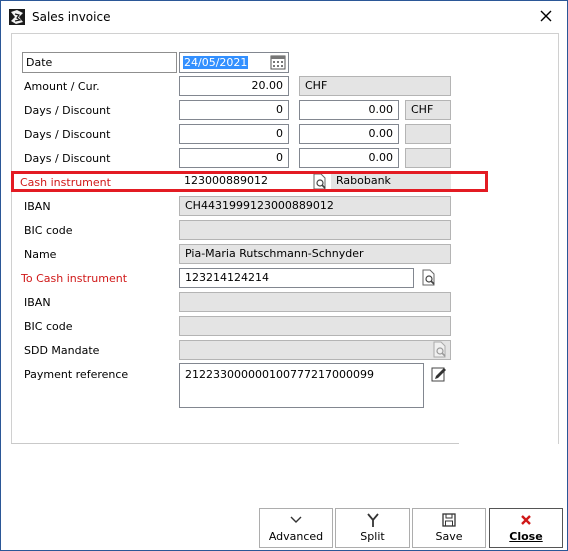  Describe the element at coordinates (372, 520) in the screenshot. I see `split-icon` at that location.